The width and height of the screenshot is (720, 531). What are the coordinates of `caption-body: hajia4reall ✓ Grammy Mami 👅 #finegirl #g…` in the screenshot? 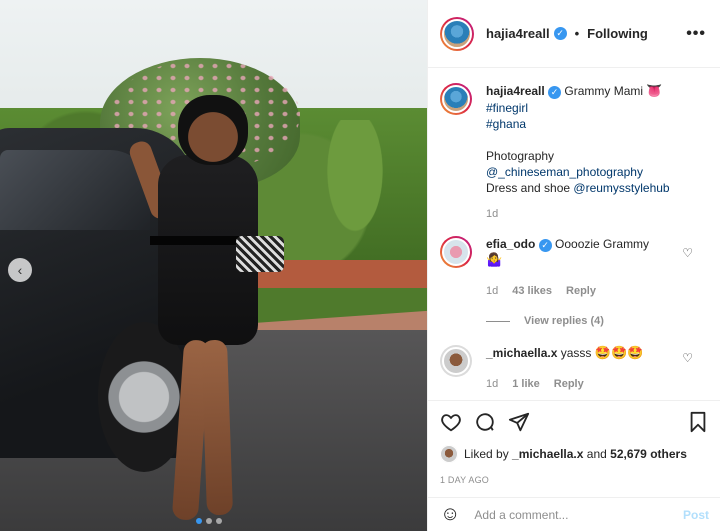 It's located at (578, 152).